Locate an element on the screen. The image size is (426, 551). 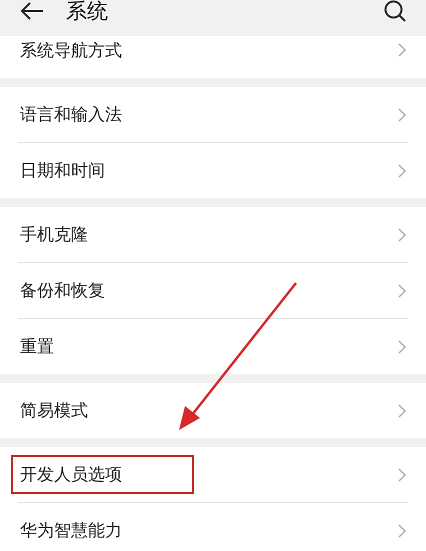
row-label: 备份和恢复 is located at coordinates (62, 291).